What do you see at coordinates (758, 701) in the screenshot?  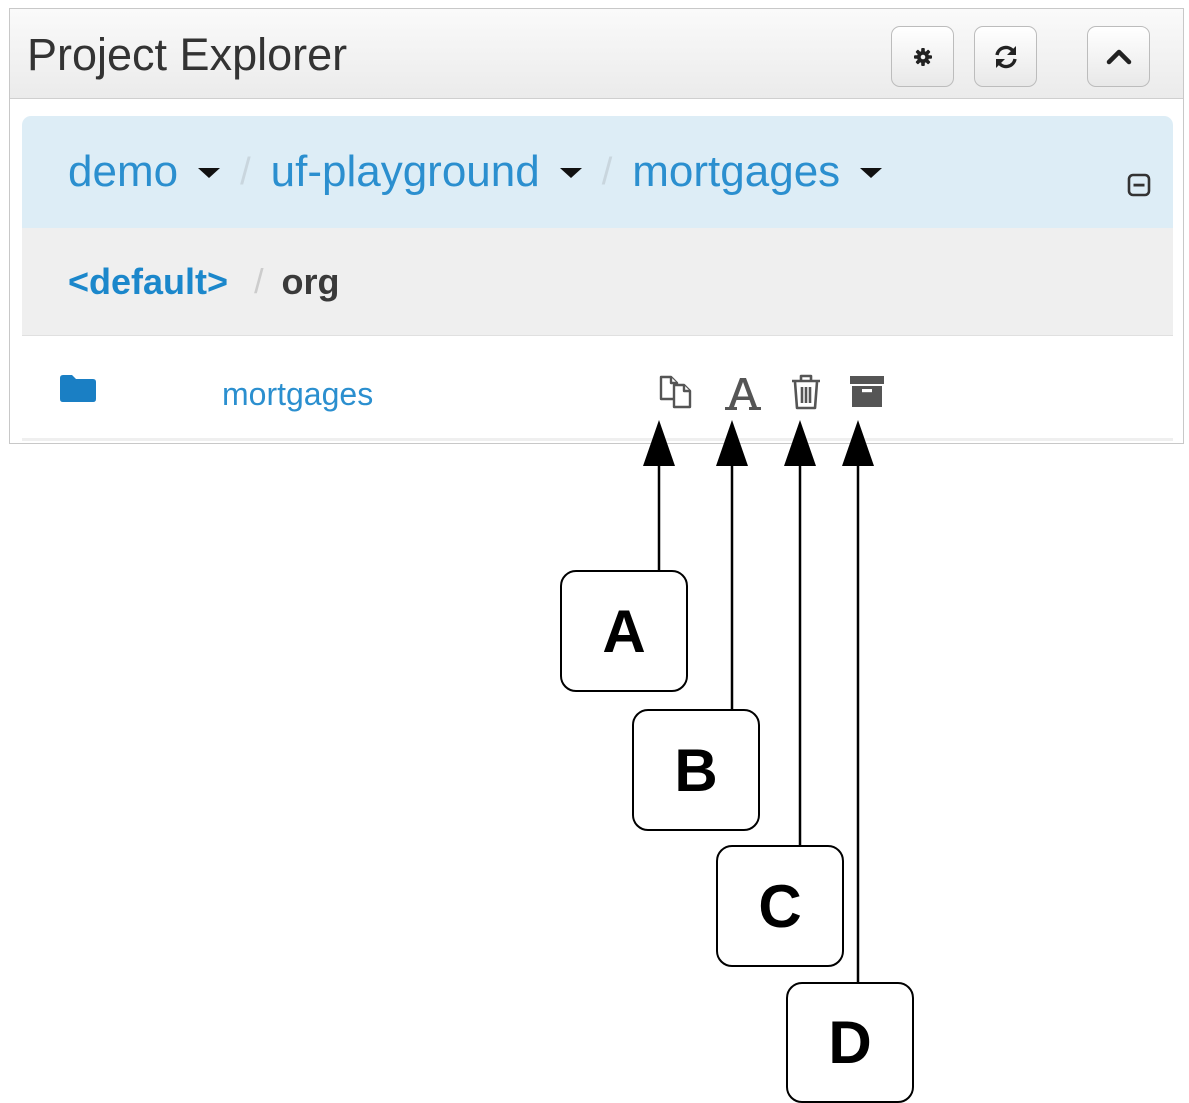 I see `callout-arrows` at bounding box center [758, 701].